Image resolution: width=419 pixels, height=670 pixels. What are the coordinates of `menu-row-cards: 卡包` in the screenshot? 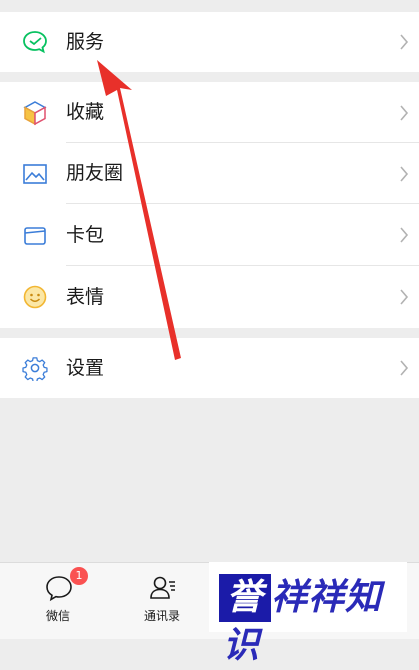 It's located at (209, 235).